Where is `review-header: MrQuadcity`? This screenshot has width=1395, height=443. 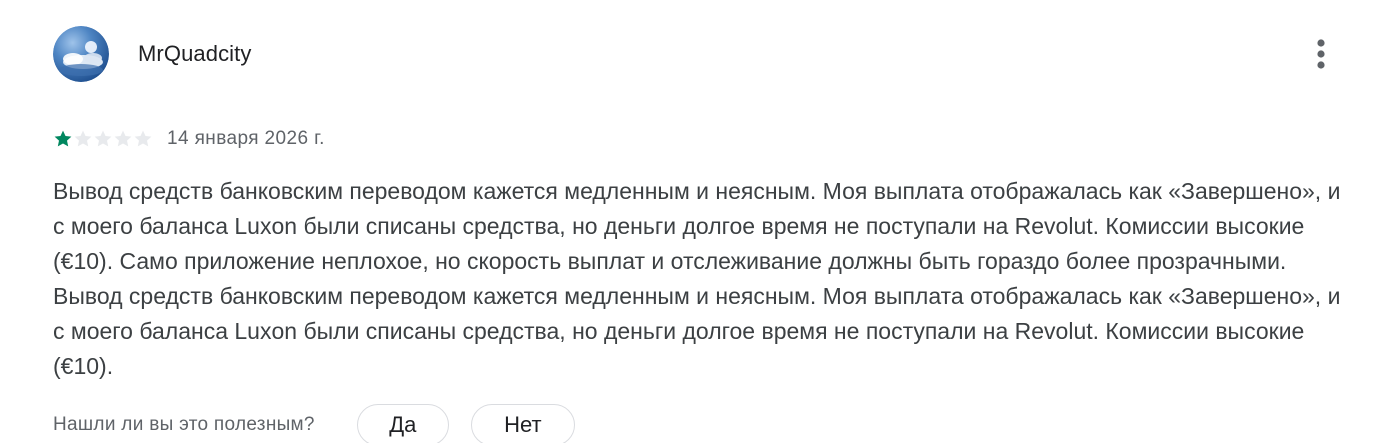 review-header: MrQuadcity is located at coordinates (152, 54).